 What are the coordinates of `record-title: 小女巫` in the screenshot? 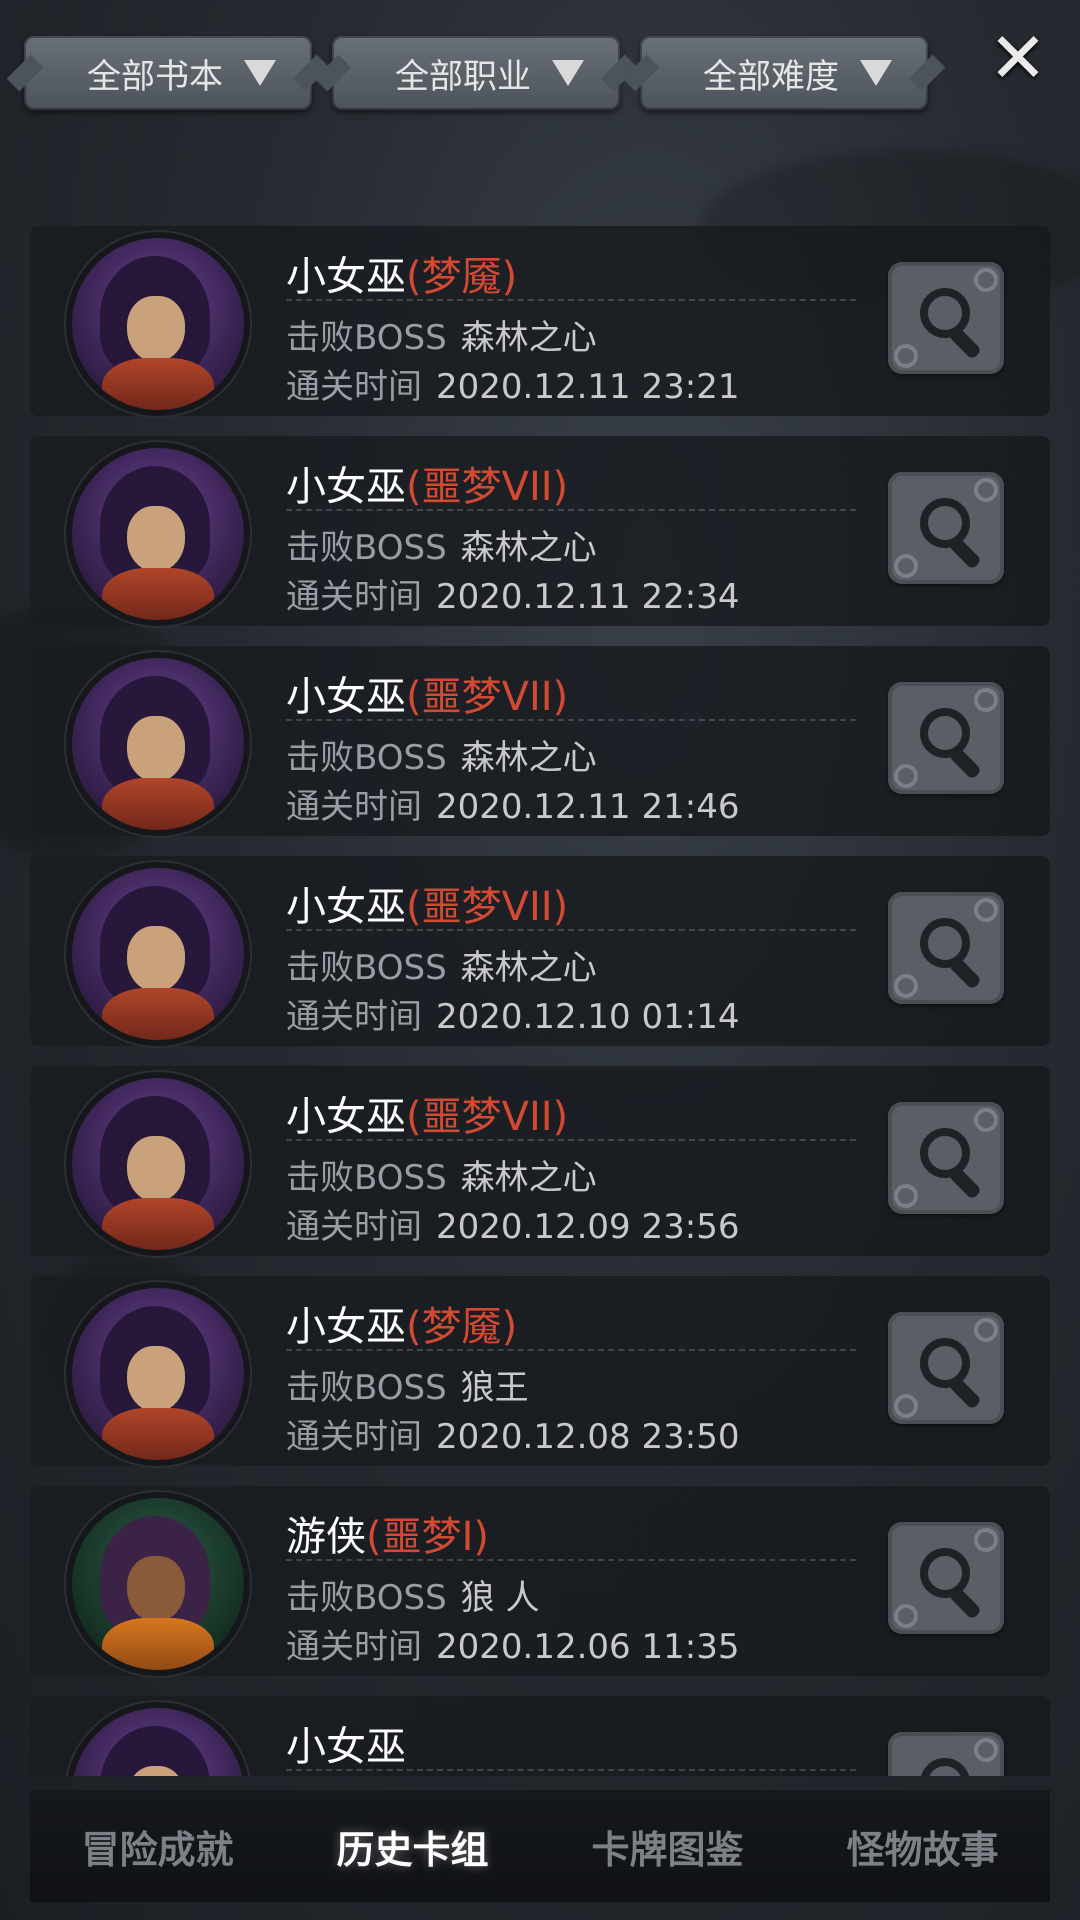 It's located at (346, 1743).